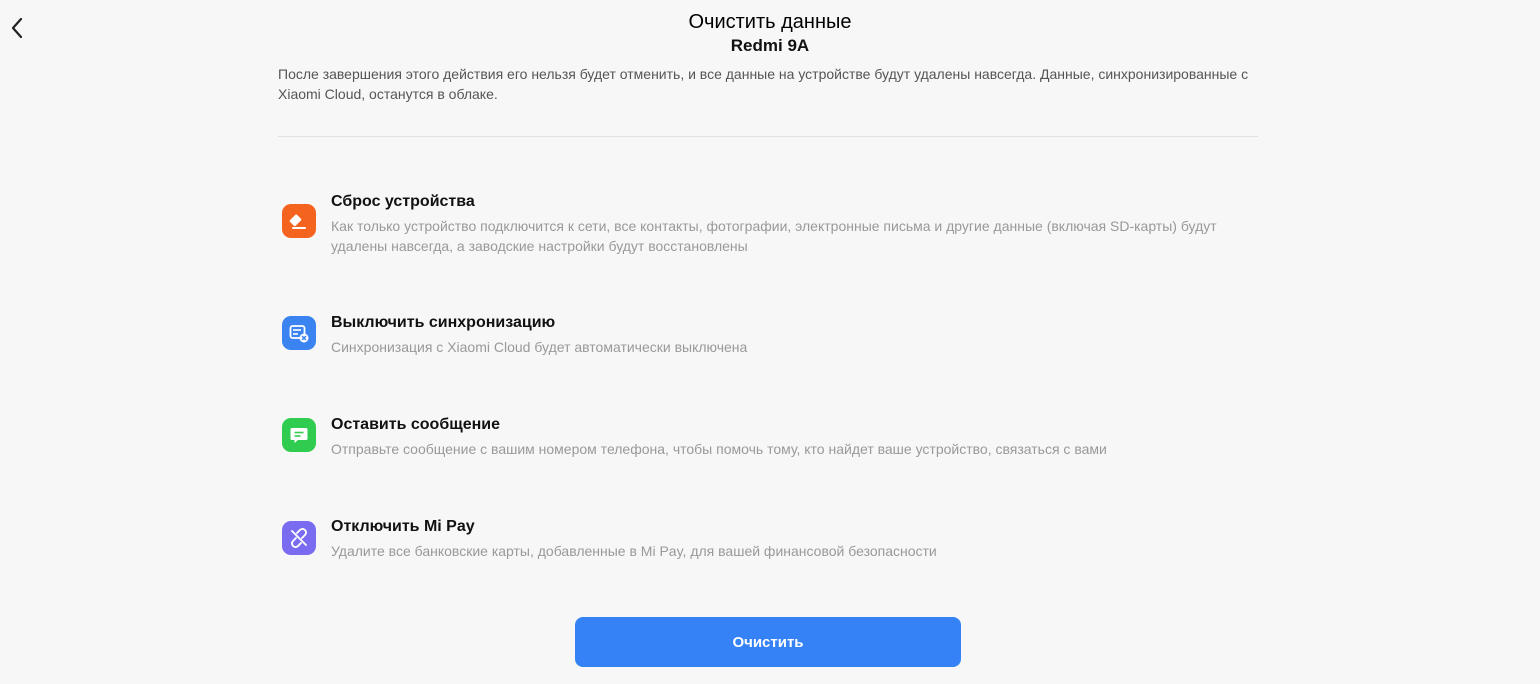 The image size is (1540, 684). Describe the element at coordinates (415, 424) in the screenshot. I see `item-title: Оставить сообщение` at that location.